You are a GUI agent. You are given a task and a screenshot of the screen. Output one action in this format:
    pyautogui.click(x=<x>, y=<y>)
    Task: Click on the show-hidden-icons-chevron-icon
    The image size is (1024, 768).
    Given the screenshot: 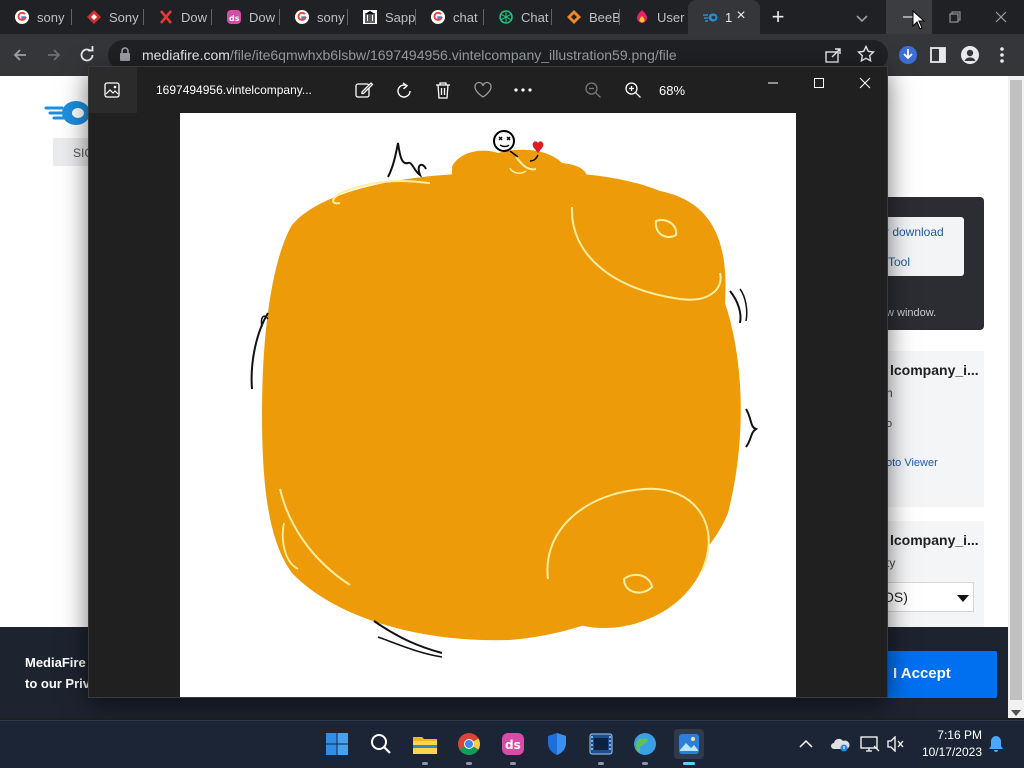 What is the action you would take?
    pyautogui.click(x=806, y=744)
    